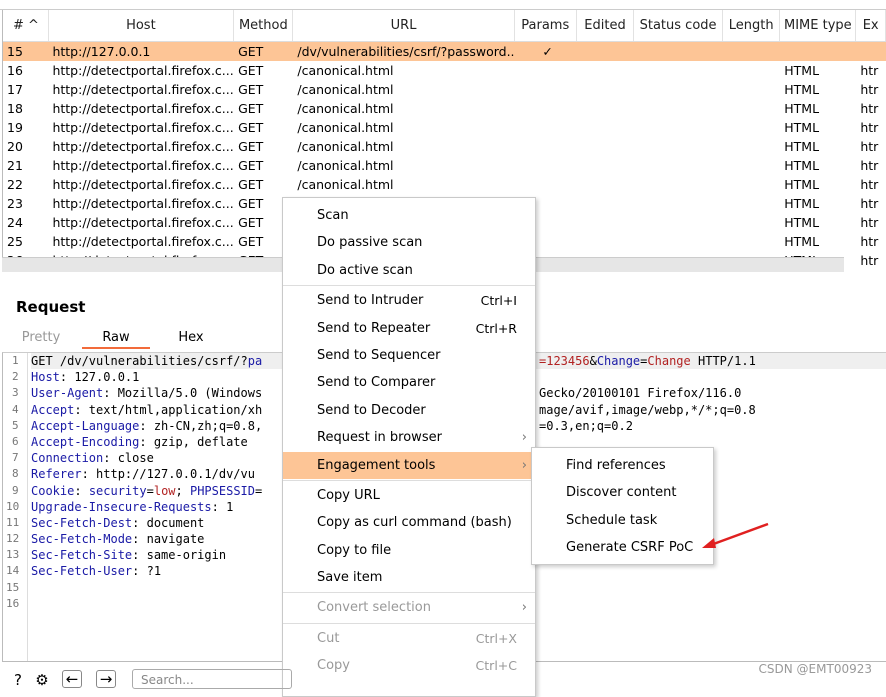  Describe the element at coordinates (752, 25) in the screenshot. I see `column-header-7: Length` at that location.